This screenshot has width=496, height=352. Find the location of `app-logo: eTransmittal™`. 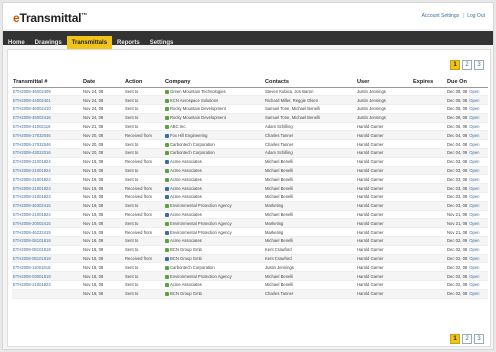

app-logo: eTransmittal™ is located at coordinates (50, 18).